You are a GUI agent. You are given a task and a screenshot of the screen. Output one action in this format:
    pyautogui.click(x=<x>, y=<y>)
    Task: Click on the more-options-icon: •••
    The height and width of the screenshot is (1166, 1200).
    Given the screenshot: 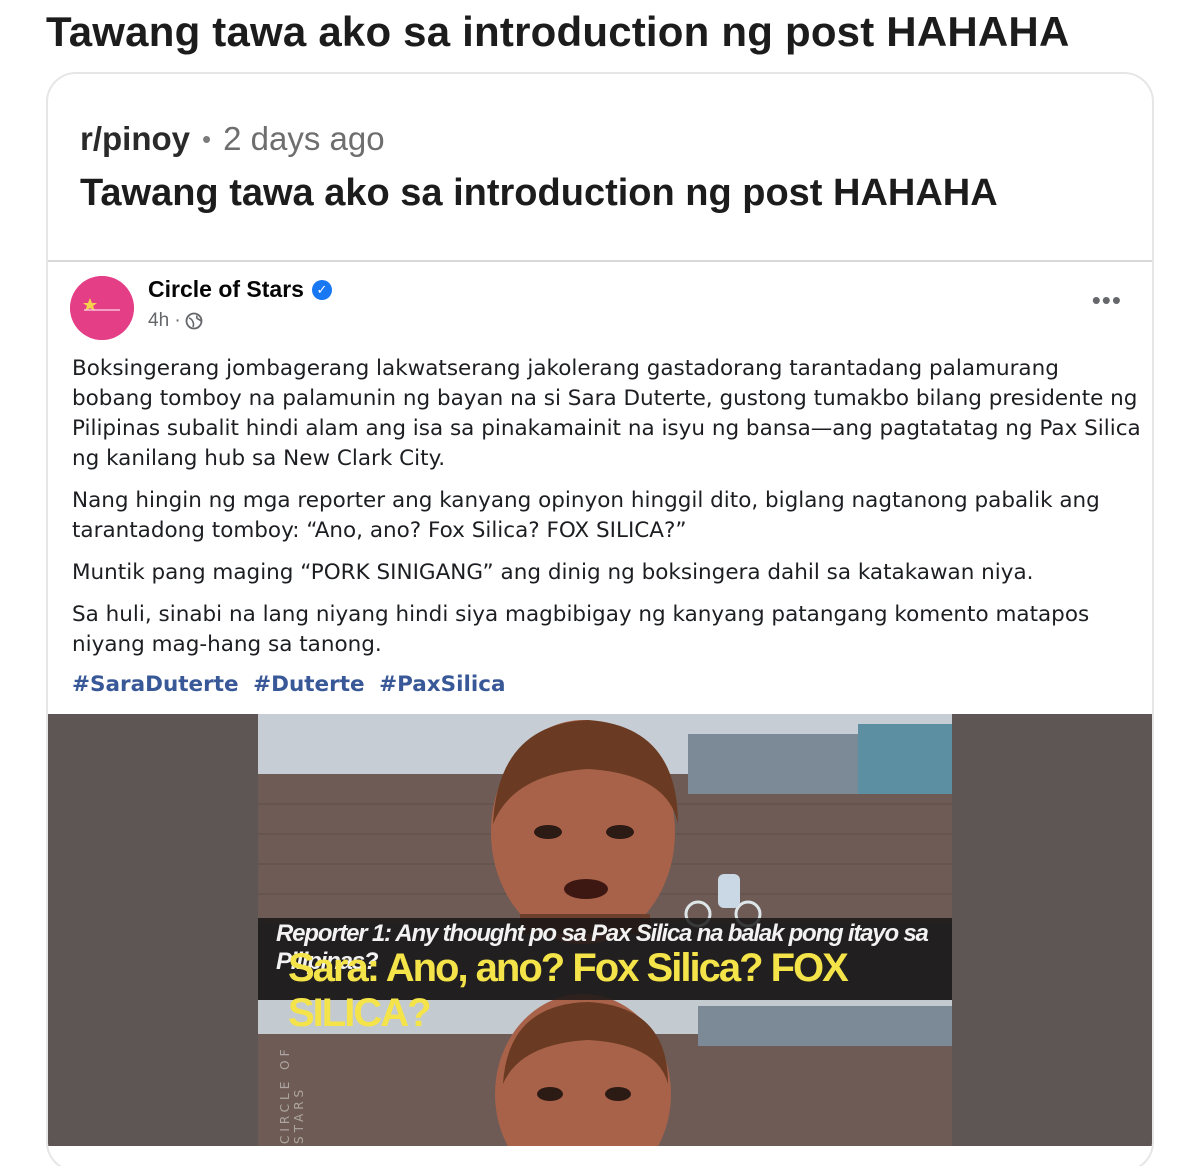 What is the action you would take?
    pyautogui.click(x=1107, y=300)
    